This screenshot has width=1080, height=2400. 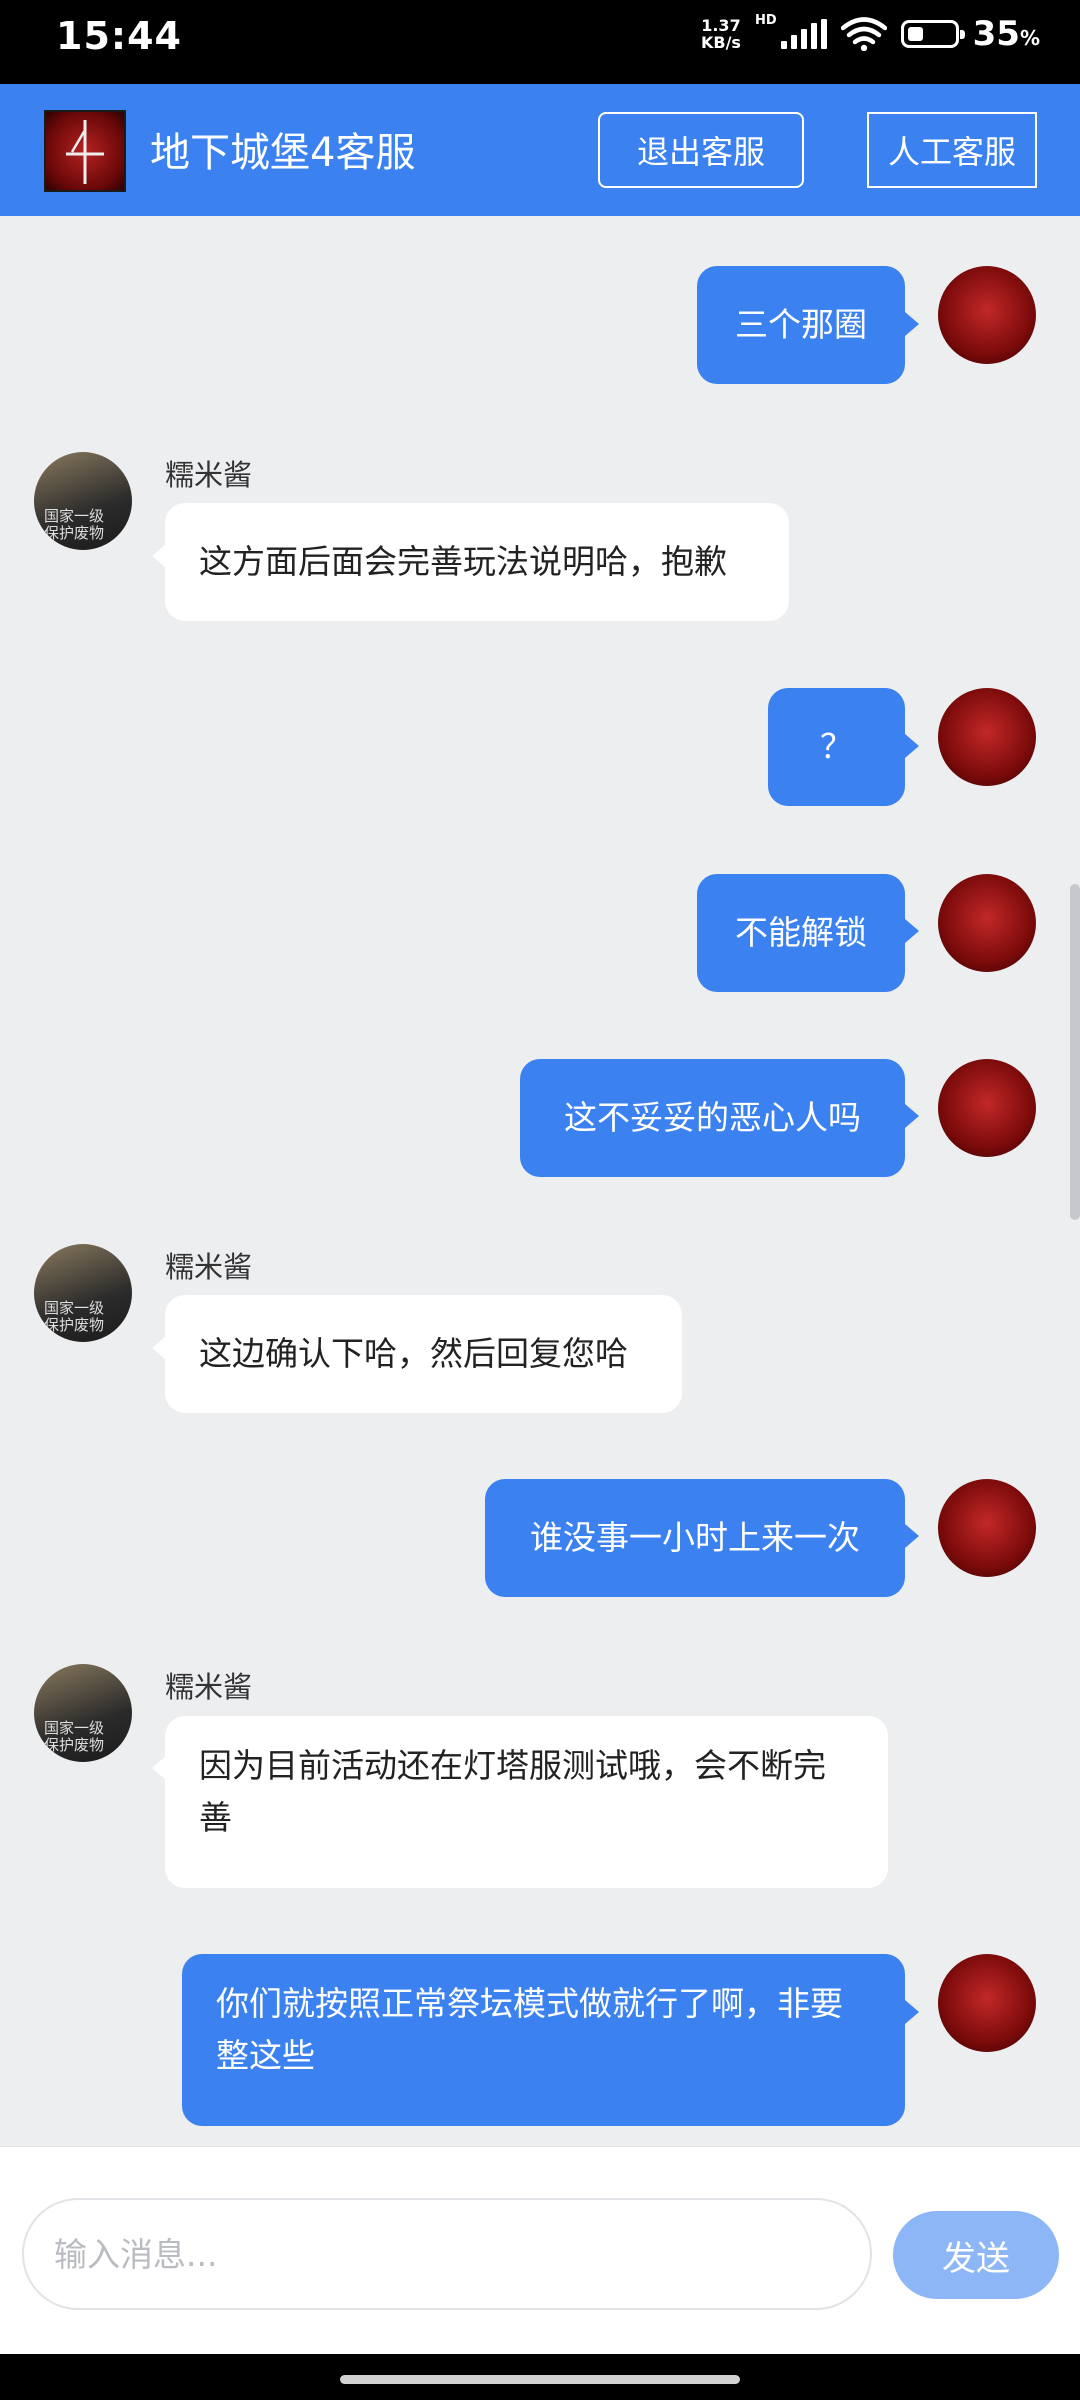 What do you see at coordinates (85, 151) in the screenshot?
I see `game-logo` at bounding box center [85, 151].